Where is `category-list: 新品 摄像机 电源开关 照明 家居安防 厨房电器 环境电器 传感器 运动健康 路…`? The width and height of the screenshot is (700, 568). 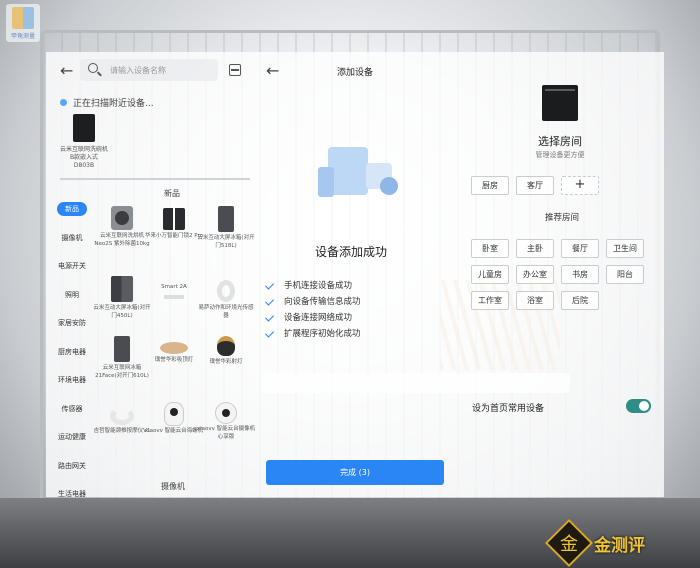
category-list: 新品 摄像机 电源开关 照明 家居安防 厨房电器 环境电器 传感器 运动健康 路… is located at coordinates (72, 352).